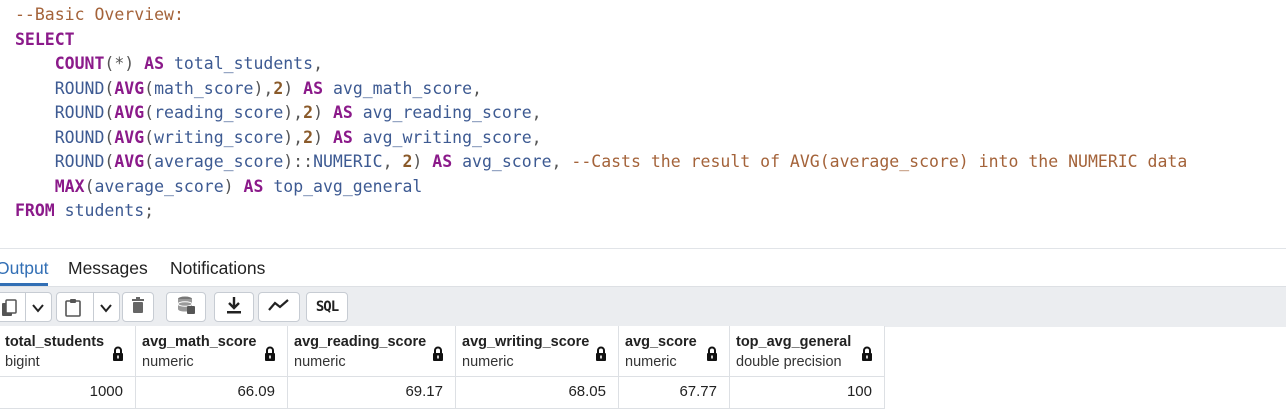 The height and width of the screenshot is (415, 1286). Describe the element at coordinates (99, 210) in the screenshot. I see `code-token: students` at that location.